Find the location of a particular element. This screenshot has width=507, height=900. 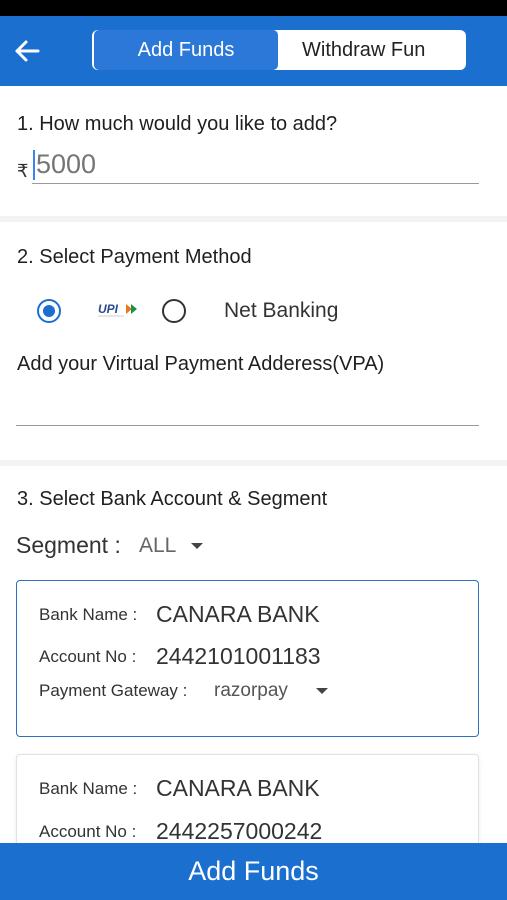

upi-logo: UPI is located at coordinates (117, 309).